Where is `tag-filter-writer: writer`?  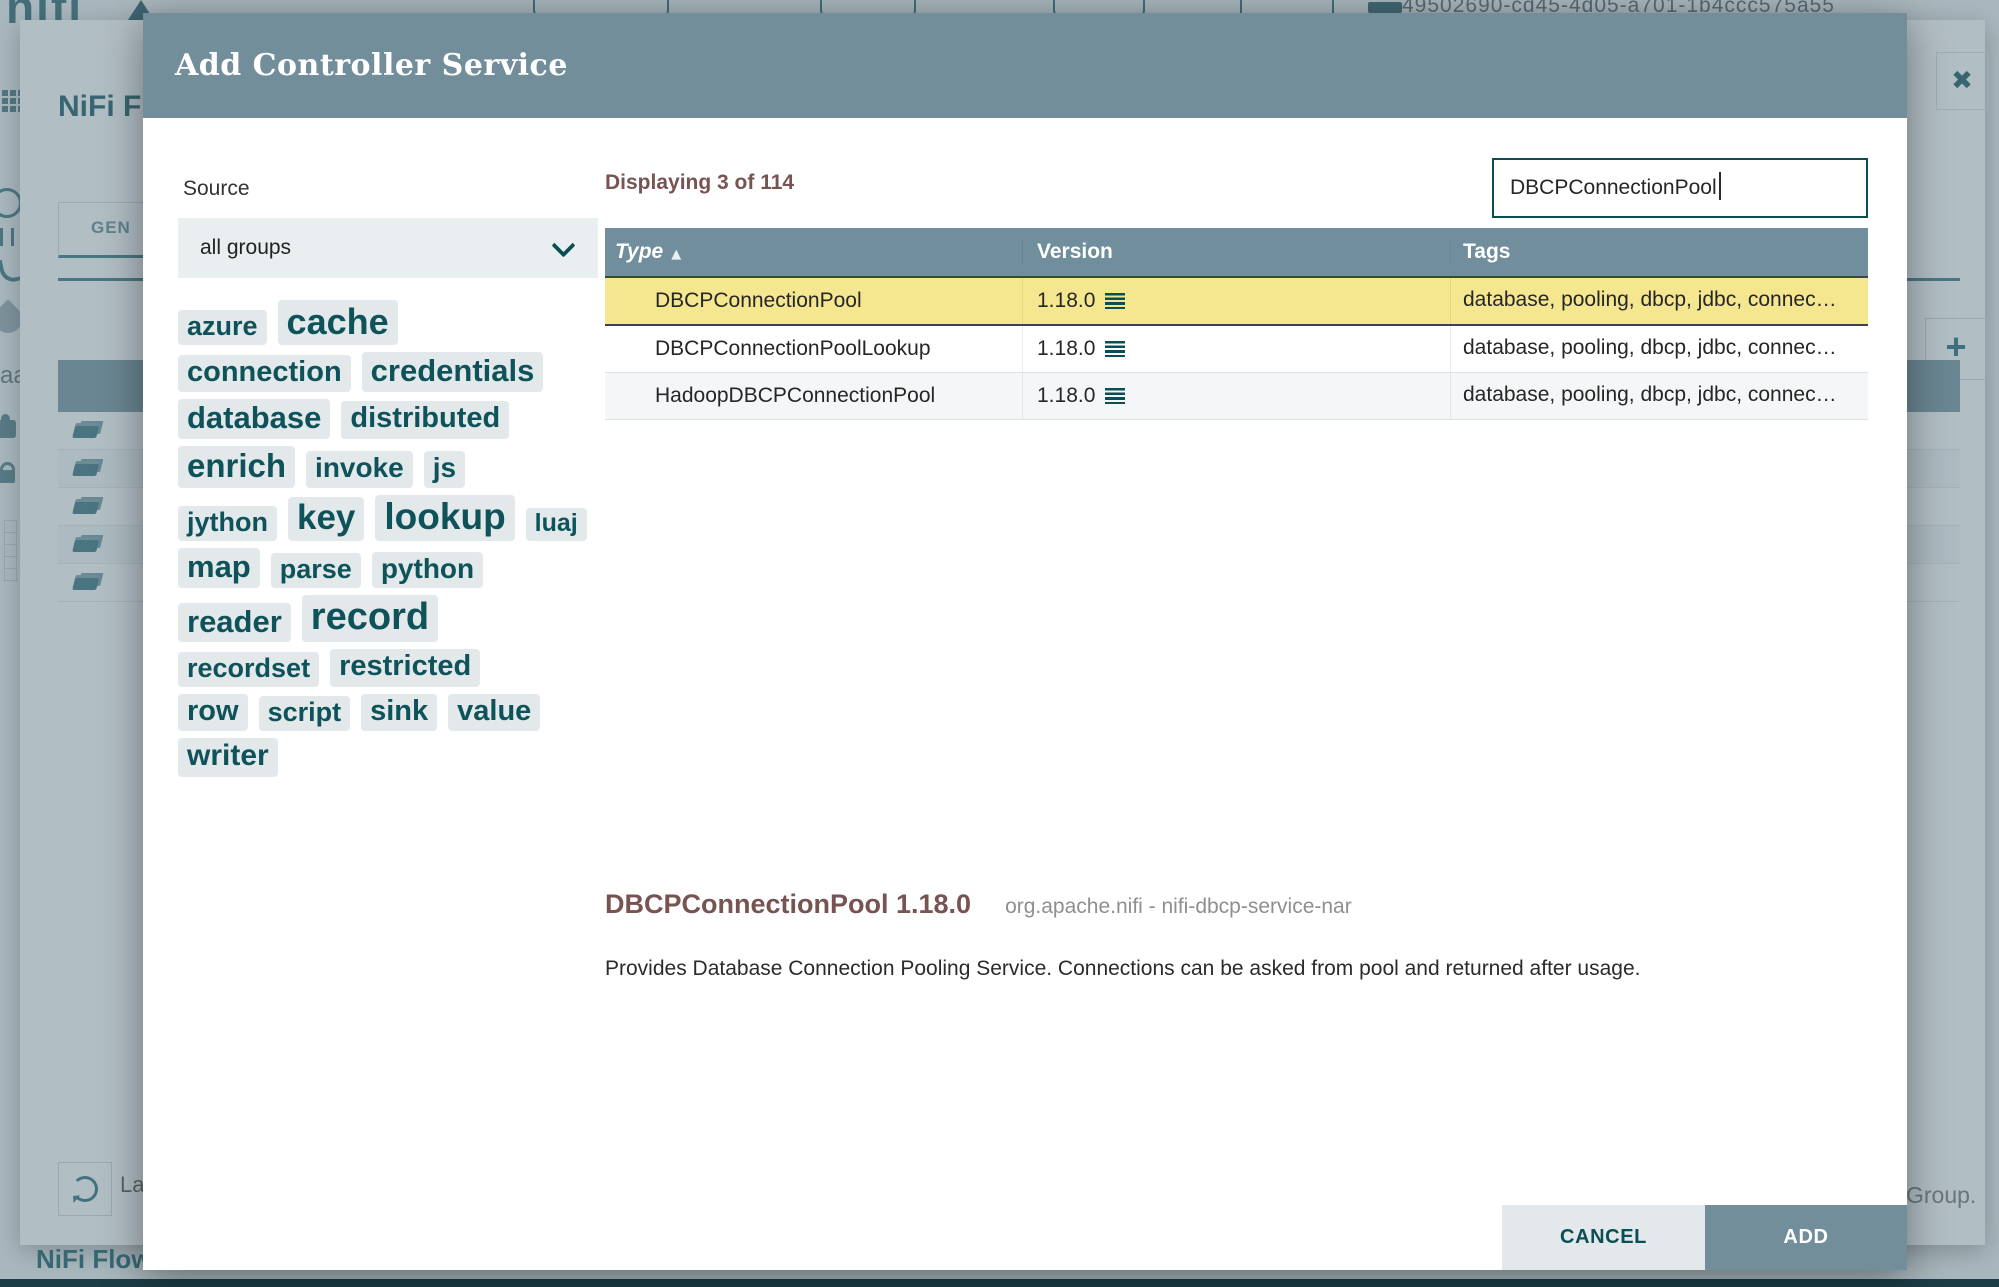 tag-filter-writer: writer is located at coordinates (228, 757).